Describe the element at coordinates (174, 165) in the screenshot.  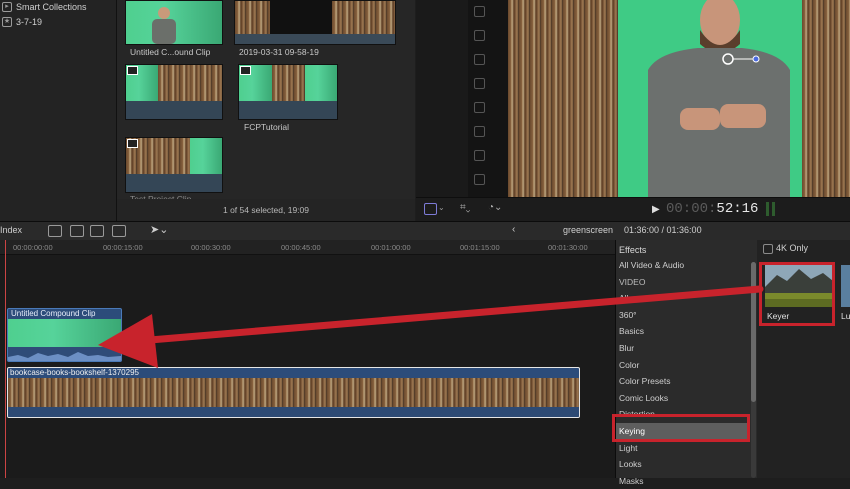
I see `clip-thumbnail-test-project` at that location.